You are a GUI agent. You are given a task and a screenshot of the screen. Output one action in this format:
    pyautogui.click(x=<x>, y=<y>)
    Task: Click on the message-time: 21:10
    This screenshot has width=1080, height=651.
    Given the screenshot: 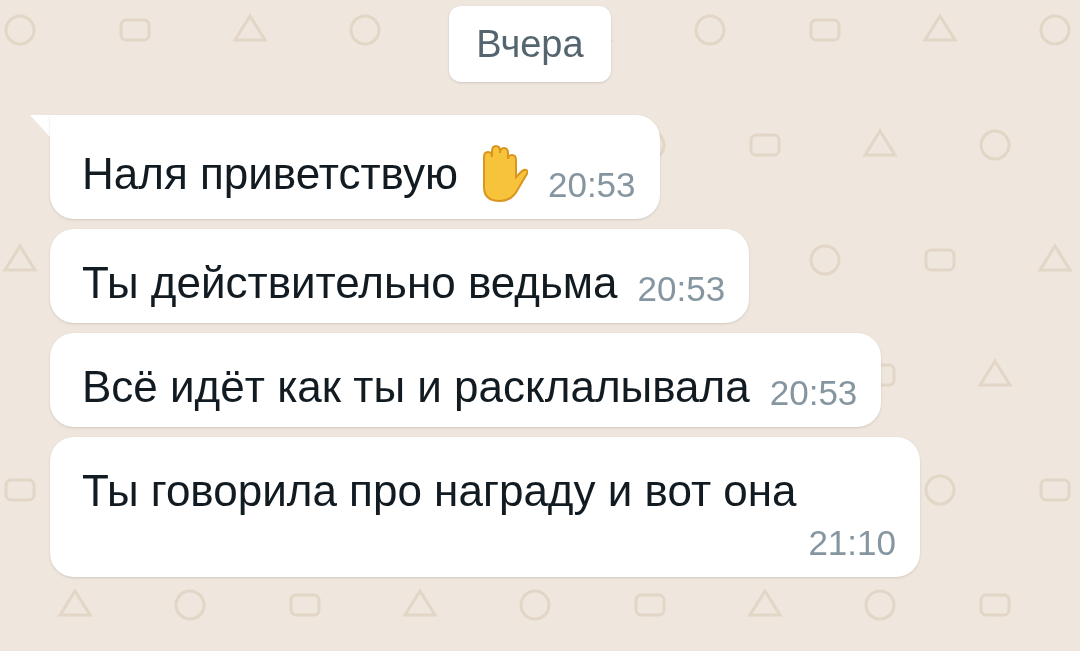 What is the action you would take?
    pyautogui.click(x=852, y=543)
    